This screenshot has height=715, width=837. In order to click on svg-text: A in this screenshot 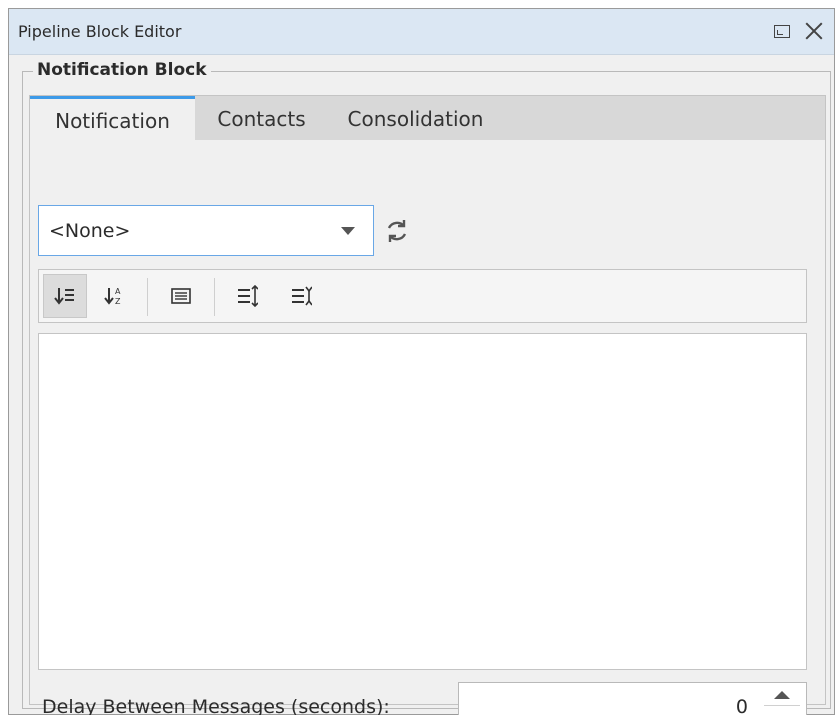, I will do `click(118, 291)`.